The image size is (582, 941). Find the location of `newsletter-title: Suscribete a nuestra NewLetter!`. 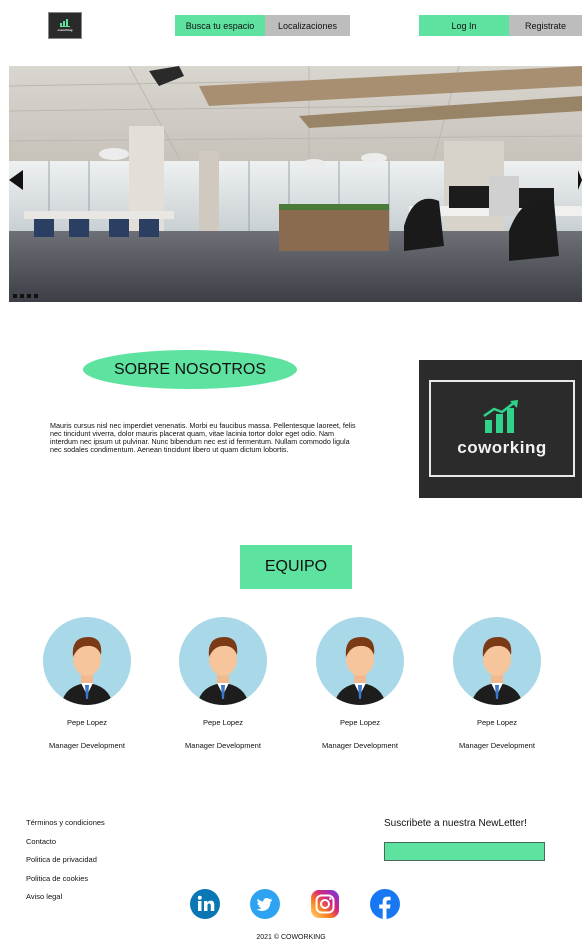

newsletter-title: Suscribete a nuestra NewLetter! is located at coordinates (455, 823).